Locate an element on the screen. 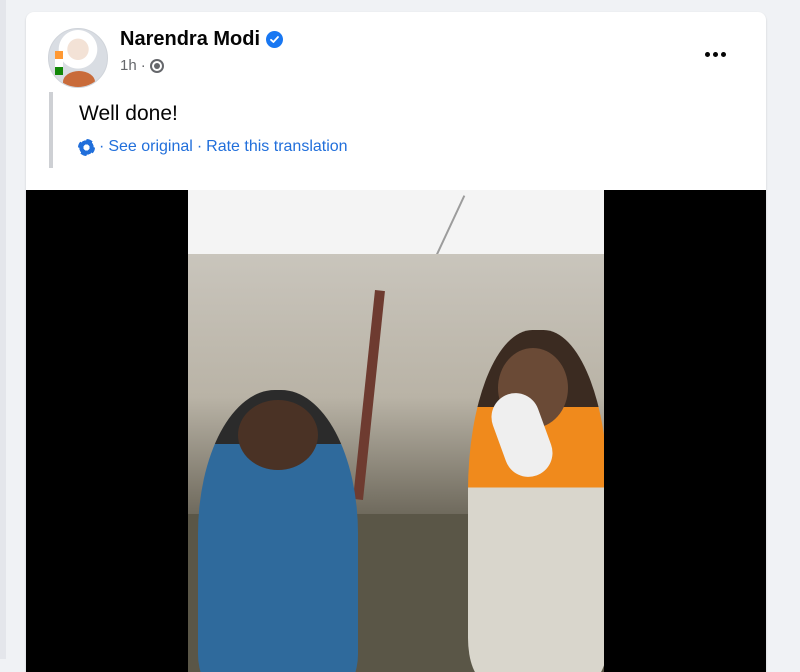 This screenshot has width=800, height=672. more-options-button is located at coordinates (715, 54).